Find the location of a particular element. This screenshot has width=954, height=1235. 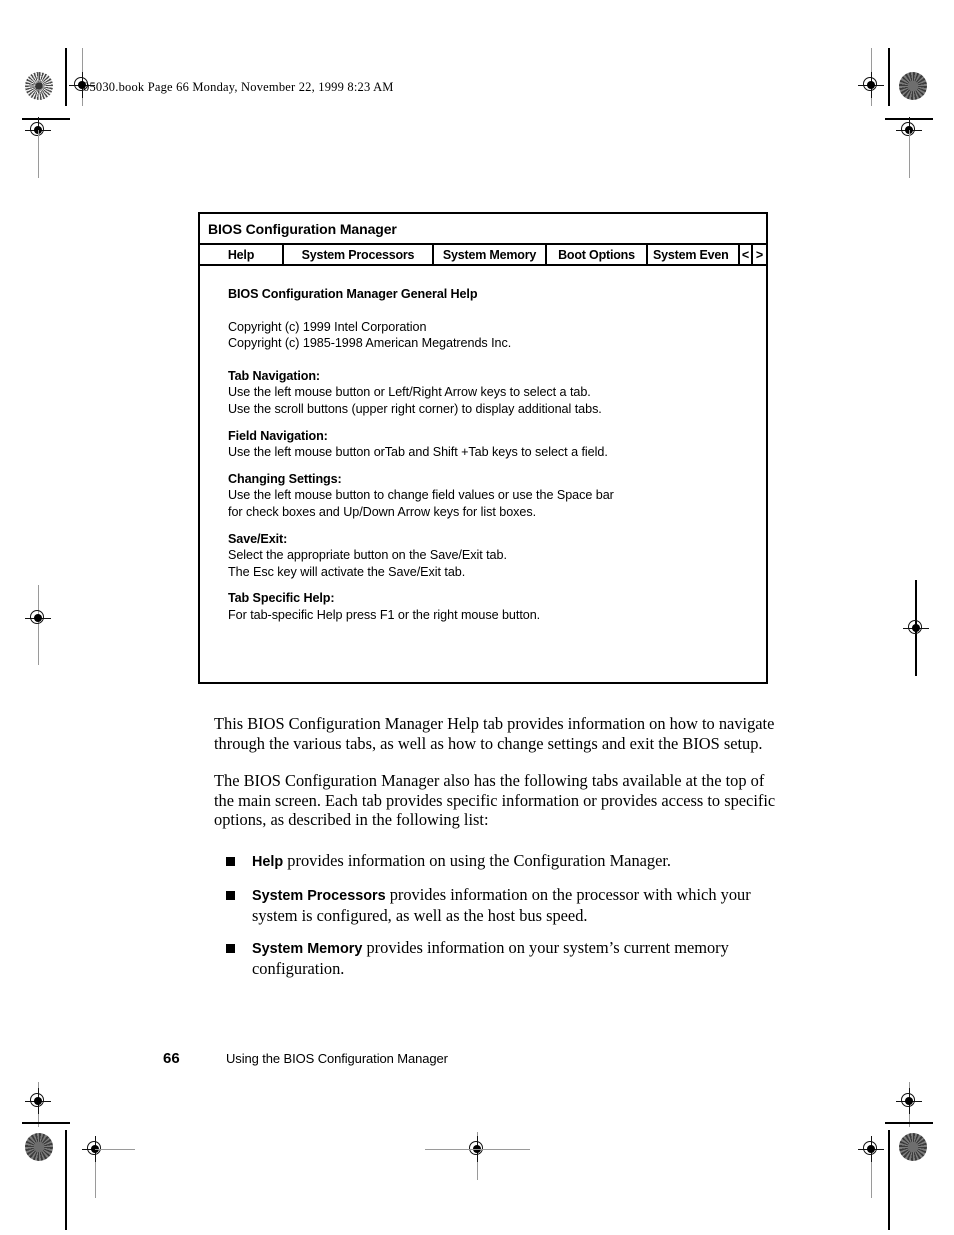

copyright-line-intel: Copyright (c) 1999 Intel Corporation is located at coordinates (327, 326).